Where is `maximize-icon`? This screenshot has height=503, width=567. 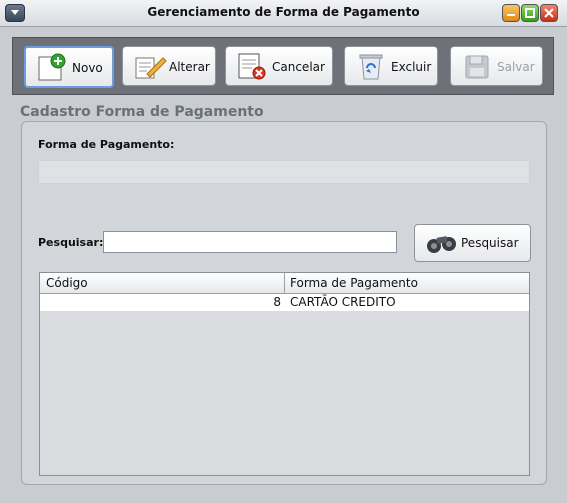
maximize-icon is located at coordinates (530, 13).